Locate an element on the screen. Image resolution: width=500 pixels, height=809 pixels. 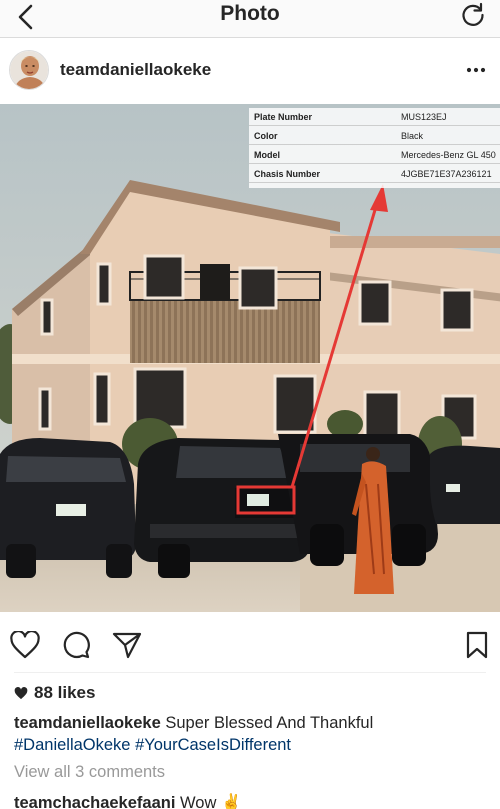
page-title: Photo is located at coordinates (250, 13).